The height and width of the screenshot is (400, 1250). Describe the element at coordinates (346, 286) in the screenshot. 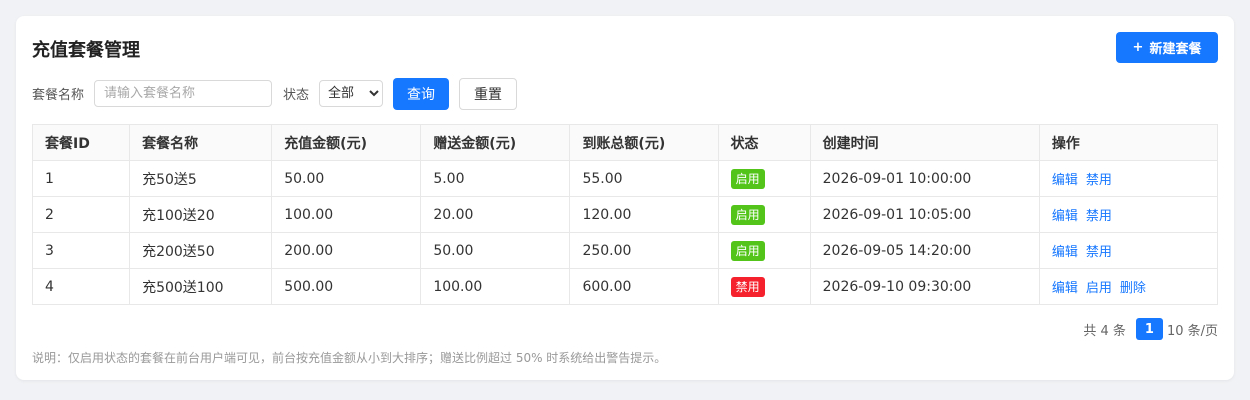

I see `cell-recharge: 500.00` at that location.